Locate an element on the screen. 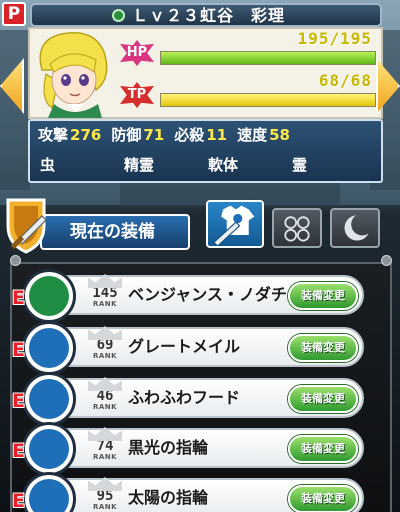  accessory-tab is located at coordinates (297, 228).